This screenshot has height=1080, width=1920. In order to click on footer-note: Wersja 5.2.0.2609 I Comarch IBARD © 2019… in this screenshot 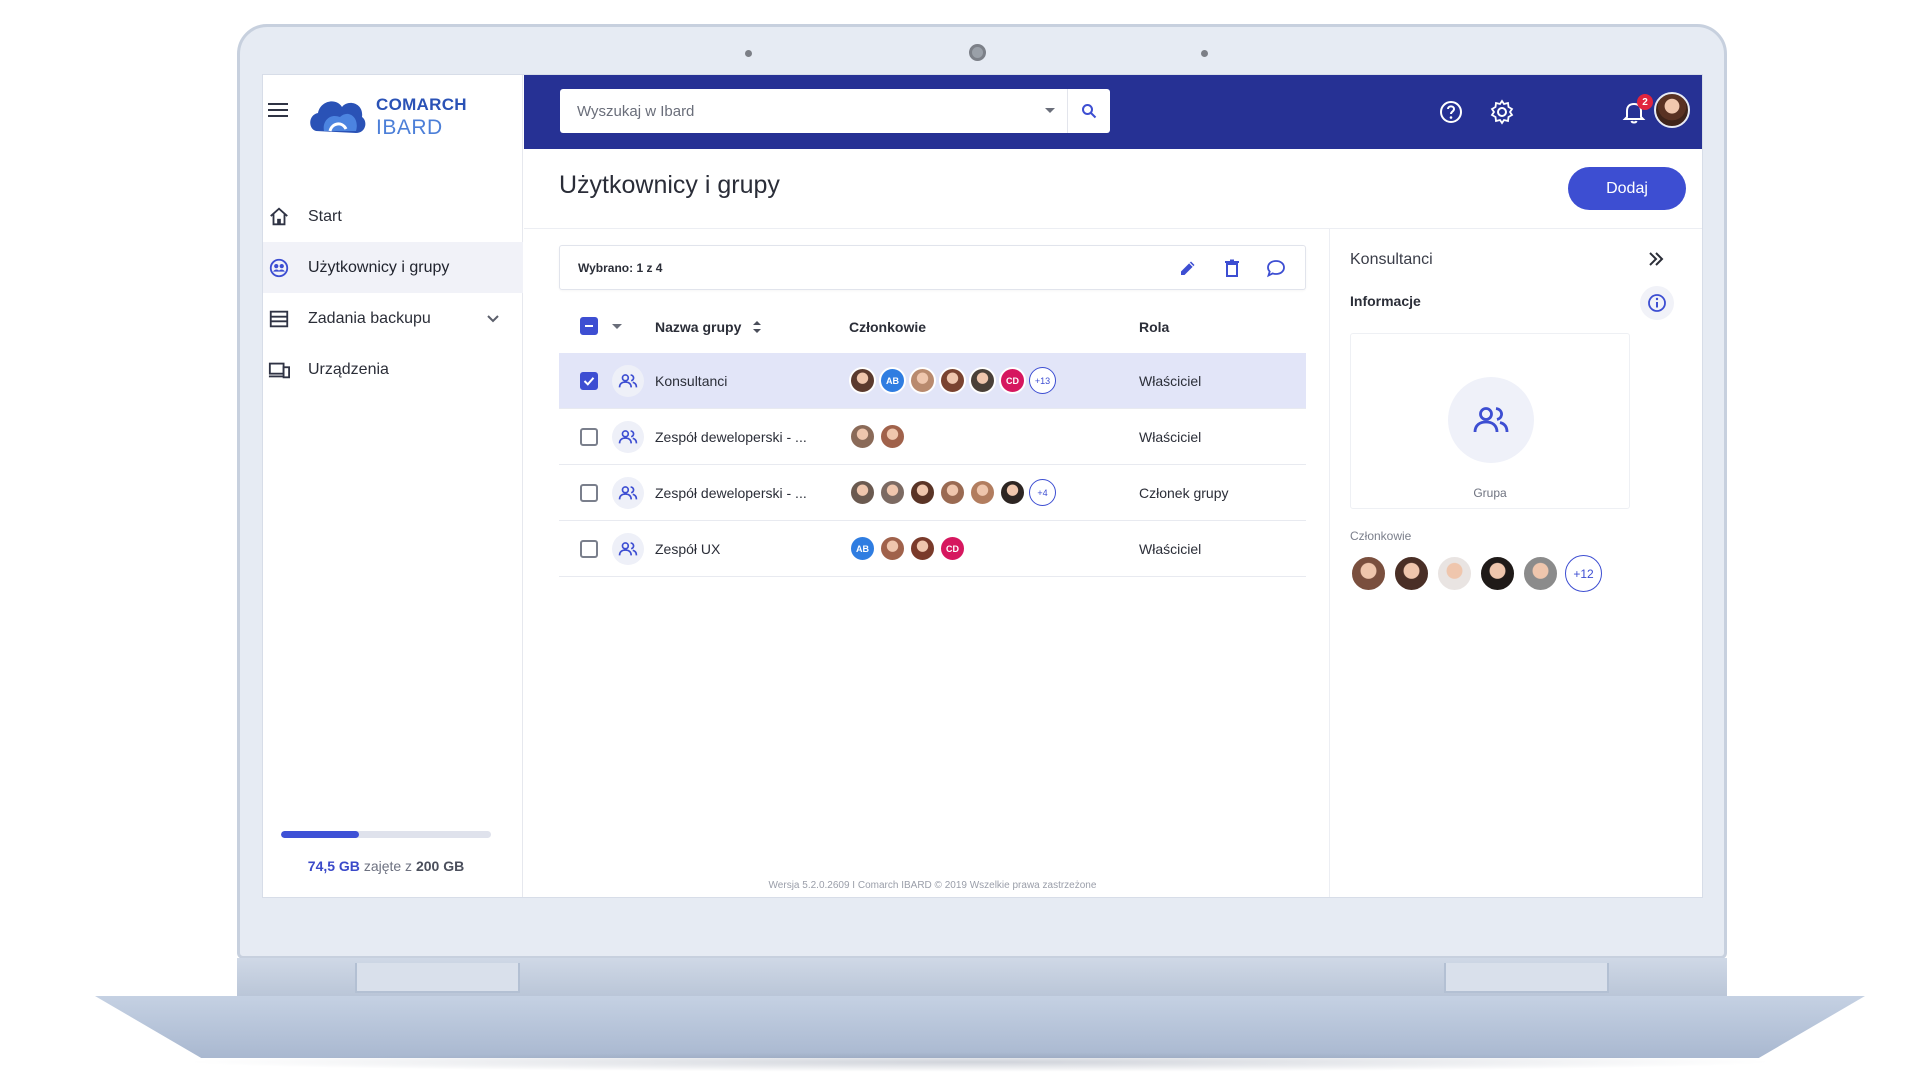, I will do `click(932, 885)`.